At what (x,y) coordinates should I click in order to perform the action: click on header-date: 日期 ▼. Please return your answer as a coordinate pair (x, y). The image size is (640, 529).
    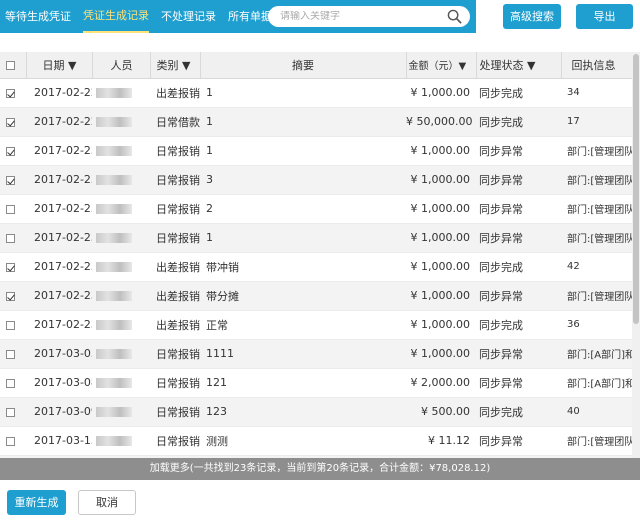
    Looking at the image, I should click on (59, 65).